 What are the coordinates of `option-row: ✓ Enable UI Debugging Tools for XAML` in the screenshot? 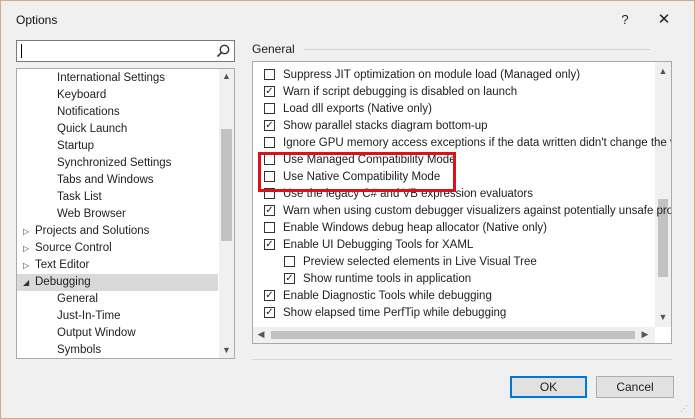 It's located at (459, 245).